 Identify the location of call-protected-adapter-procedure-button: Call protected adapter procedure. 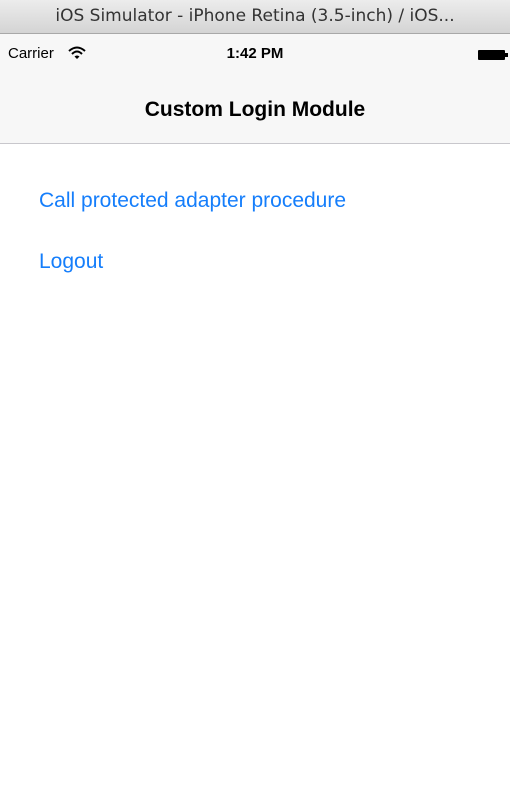
(192, 201).